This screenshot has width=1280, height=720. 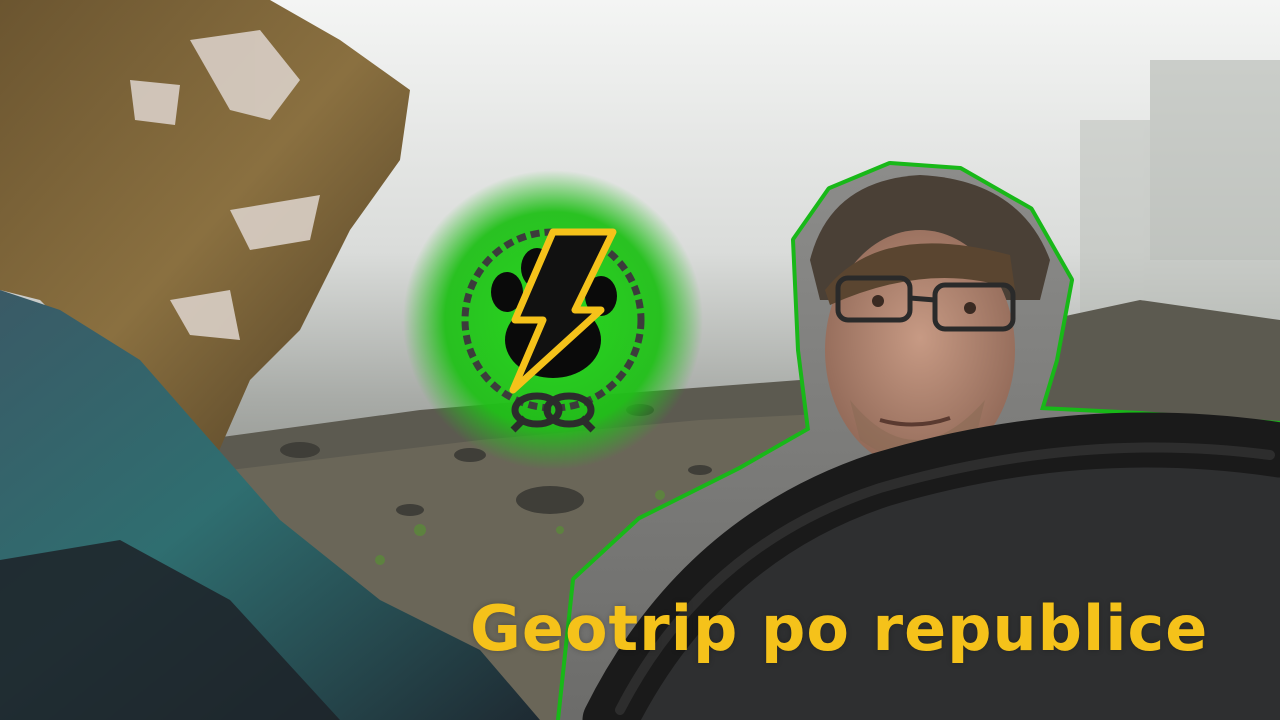 I want to click on video-title: Geotrip po republice, so click(x=839, y=628).